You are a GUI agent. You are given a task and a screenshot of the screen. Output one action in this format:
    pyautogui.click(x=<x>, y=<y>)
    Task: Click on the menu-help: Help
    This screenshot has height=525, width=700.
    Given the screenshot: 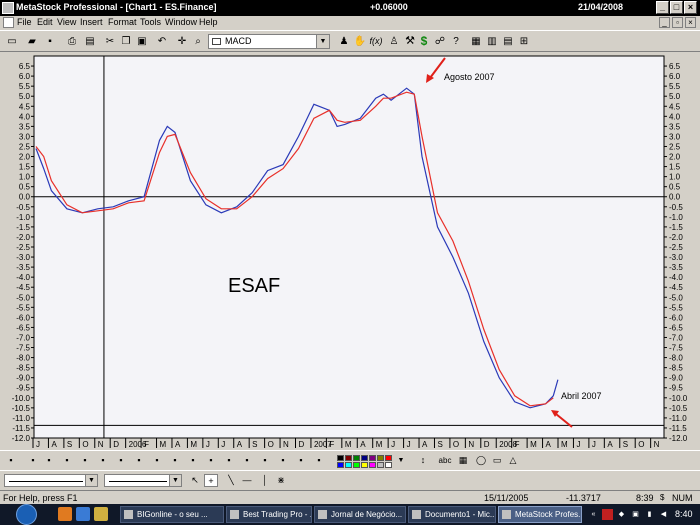 What is the action you would take?
    pyautogui.click(x=208, y=22)
    